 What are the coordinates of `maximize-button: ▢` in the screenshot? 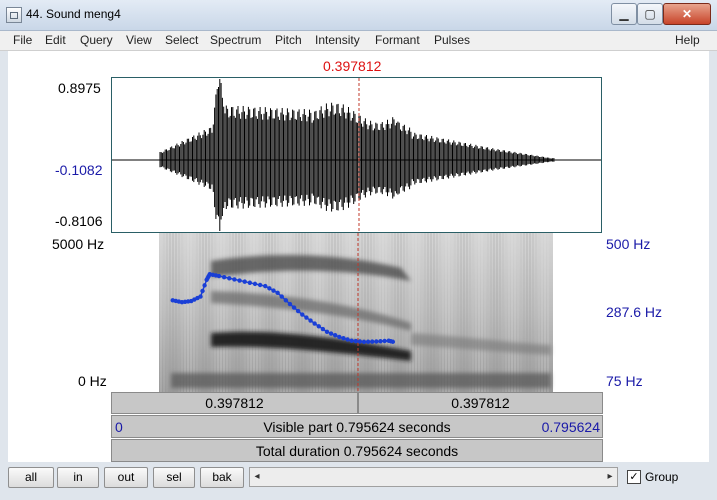 It's located at (650, 14).